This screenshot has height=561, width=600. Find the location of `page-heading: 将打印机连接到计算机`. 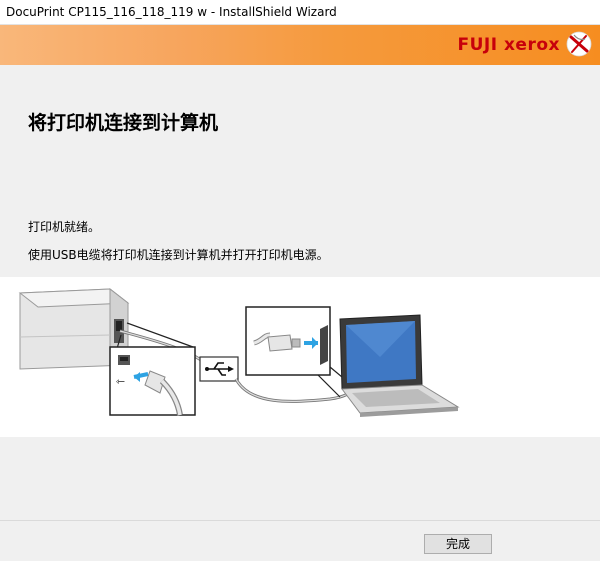

page-heading: 将打印机连接到计算机 is located at coordinates (123, 123).